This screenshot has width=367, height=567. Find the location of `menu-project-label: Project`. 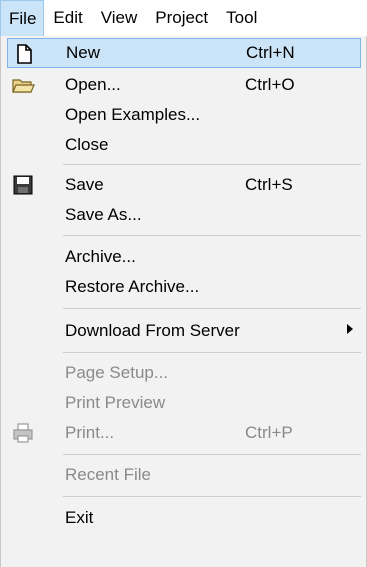

menu-project-label: Project is located at coordinates (182, 17).